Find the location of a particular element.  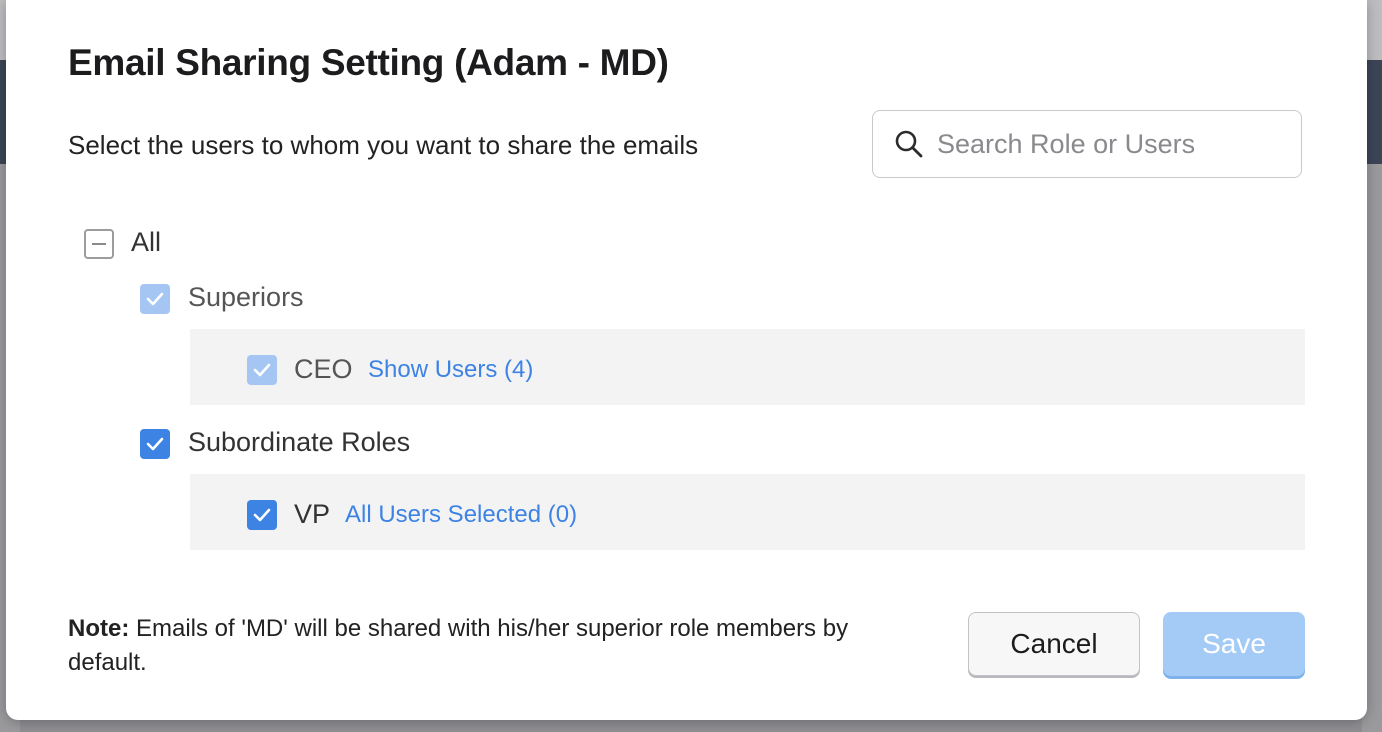

superiors-label: Superiors is located at coordinates (246, 297).